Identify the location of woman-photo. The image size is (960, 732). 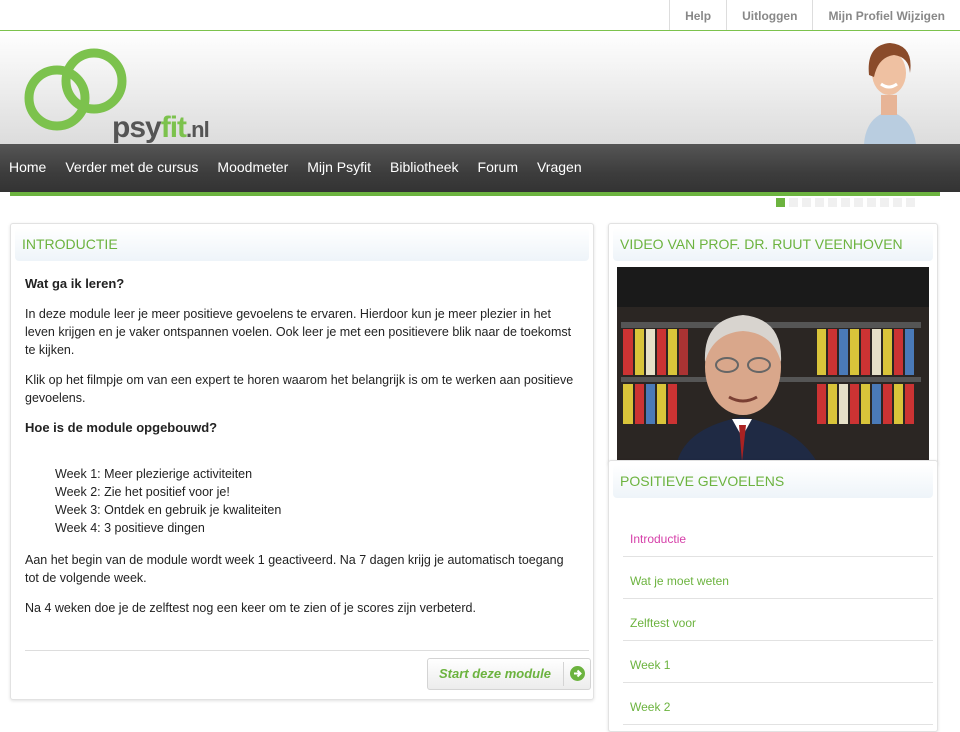
(889, 90).